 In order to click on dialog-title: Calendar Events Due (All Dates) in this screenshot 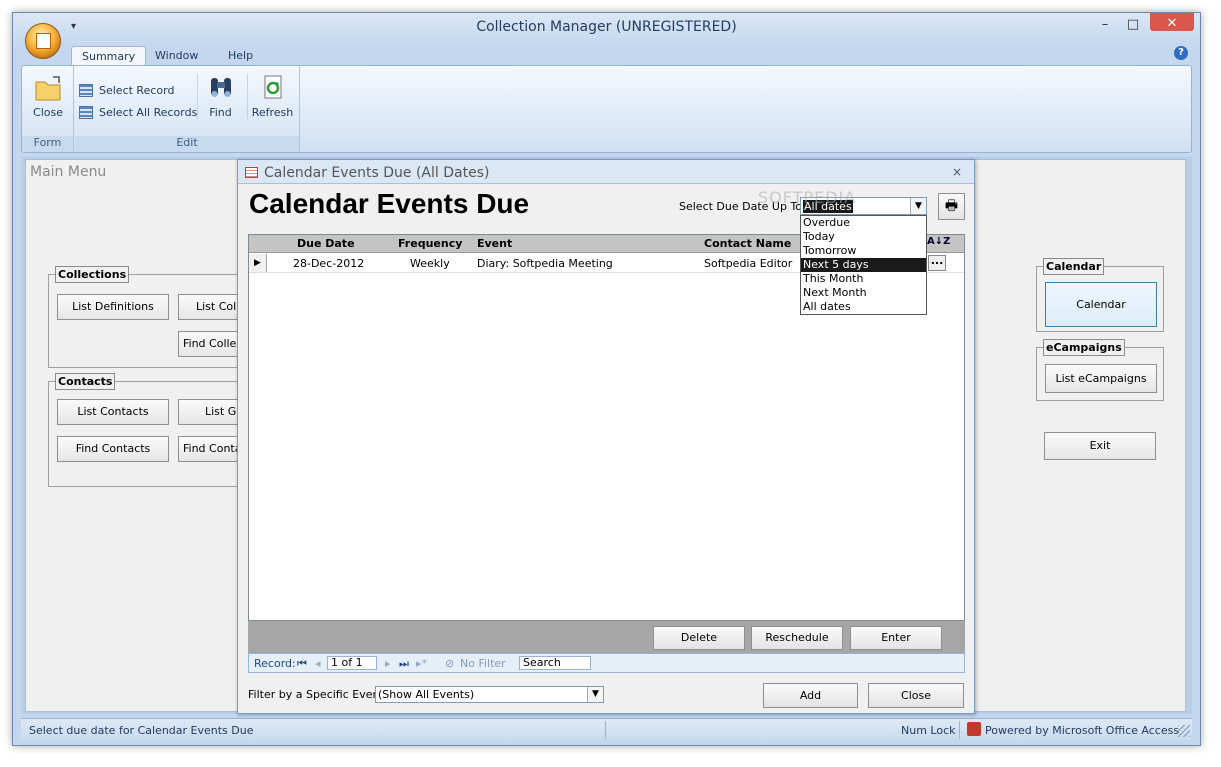, I will do `click(377, 173)`.